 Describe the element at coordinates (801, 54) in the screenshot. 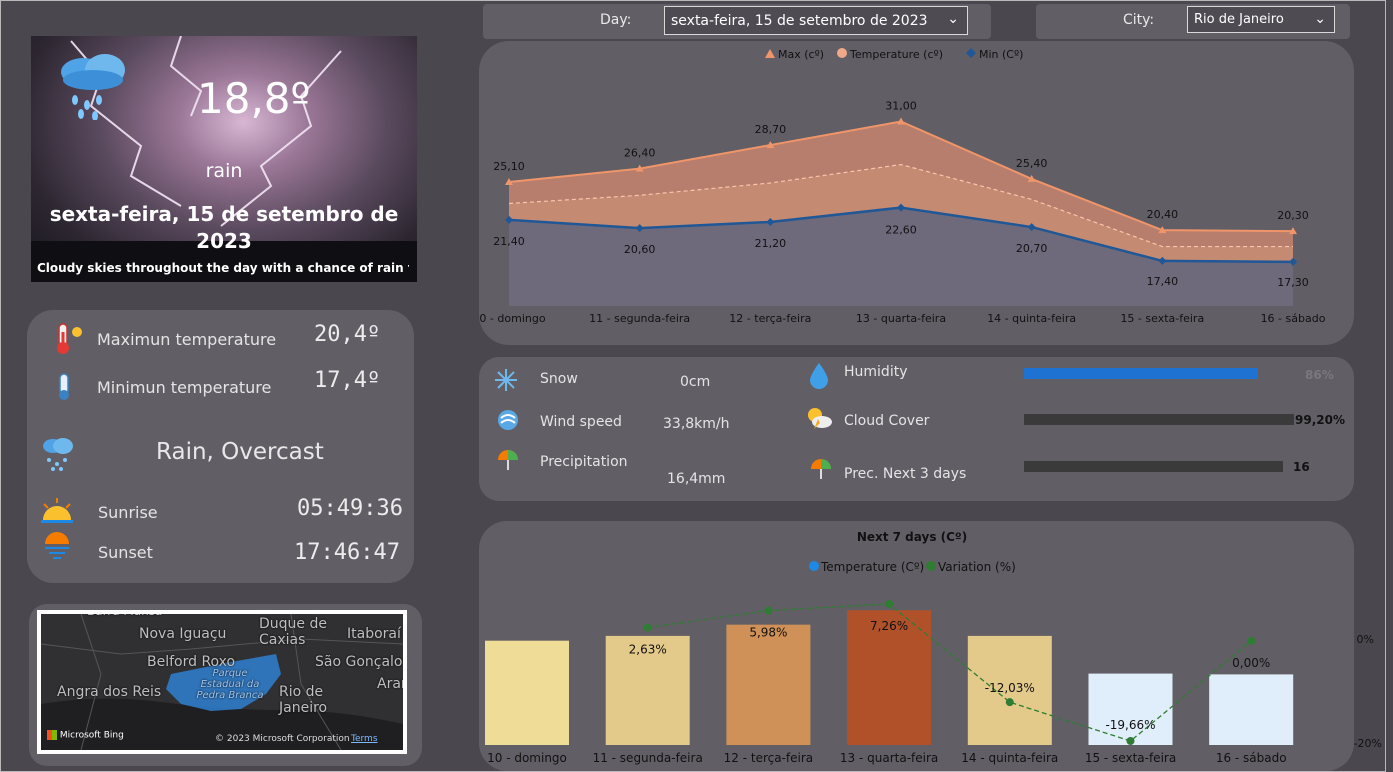

I see `legend-label: Max (cº)` at that location.